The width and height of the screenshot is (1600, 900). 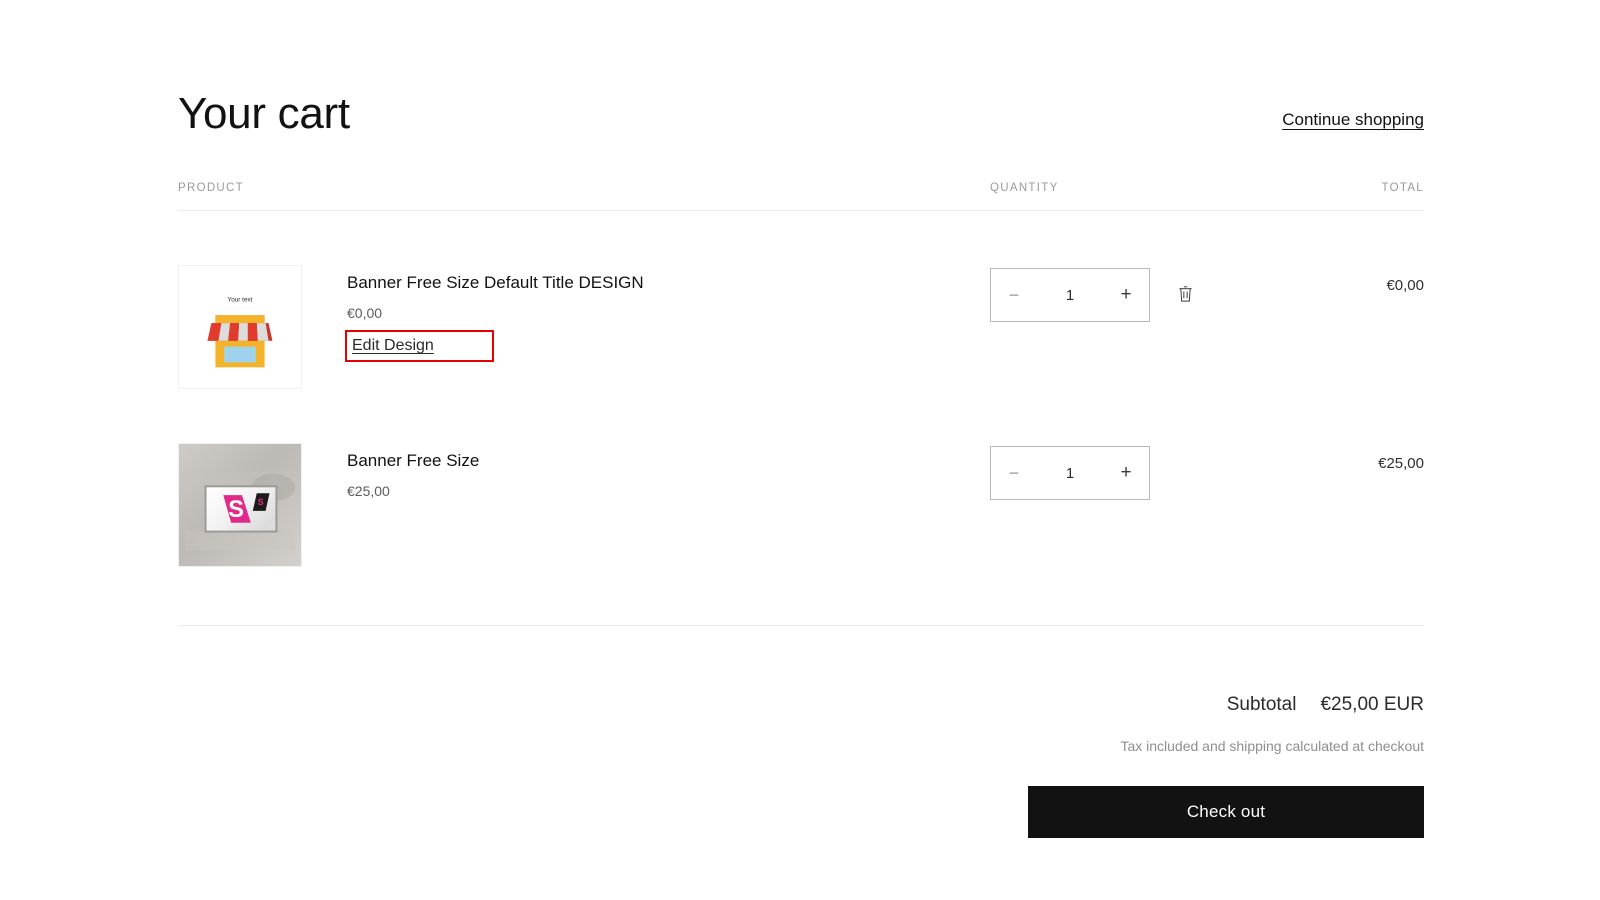 I want to click on column-header-total: TOTAL, so click(x=1402, y=188).